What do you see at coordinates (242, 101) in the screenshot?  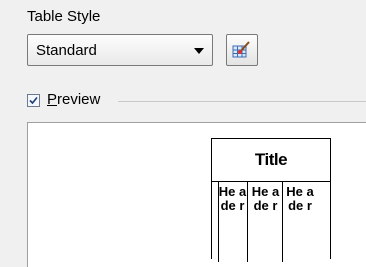 I see `preview-group-separator` at bounding box center [242, 101].